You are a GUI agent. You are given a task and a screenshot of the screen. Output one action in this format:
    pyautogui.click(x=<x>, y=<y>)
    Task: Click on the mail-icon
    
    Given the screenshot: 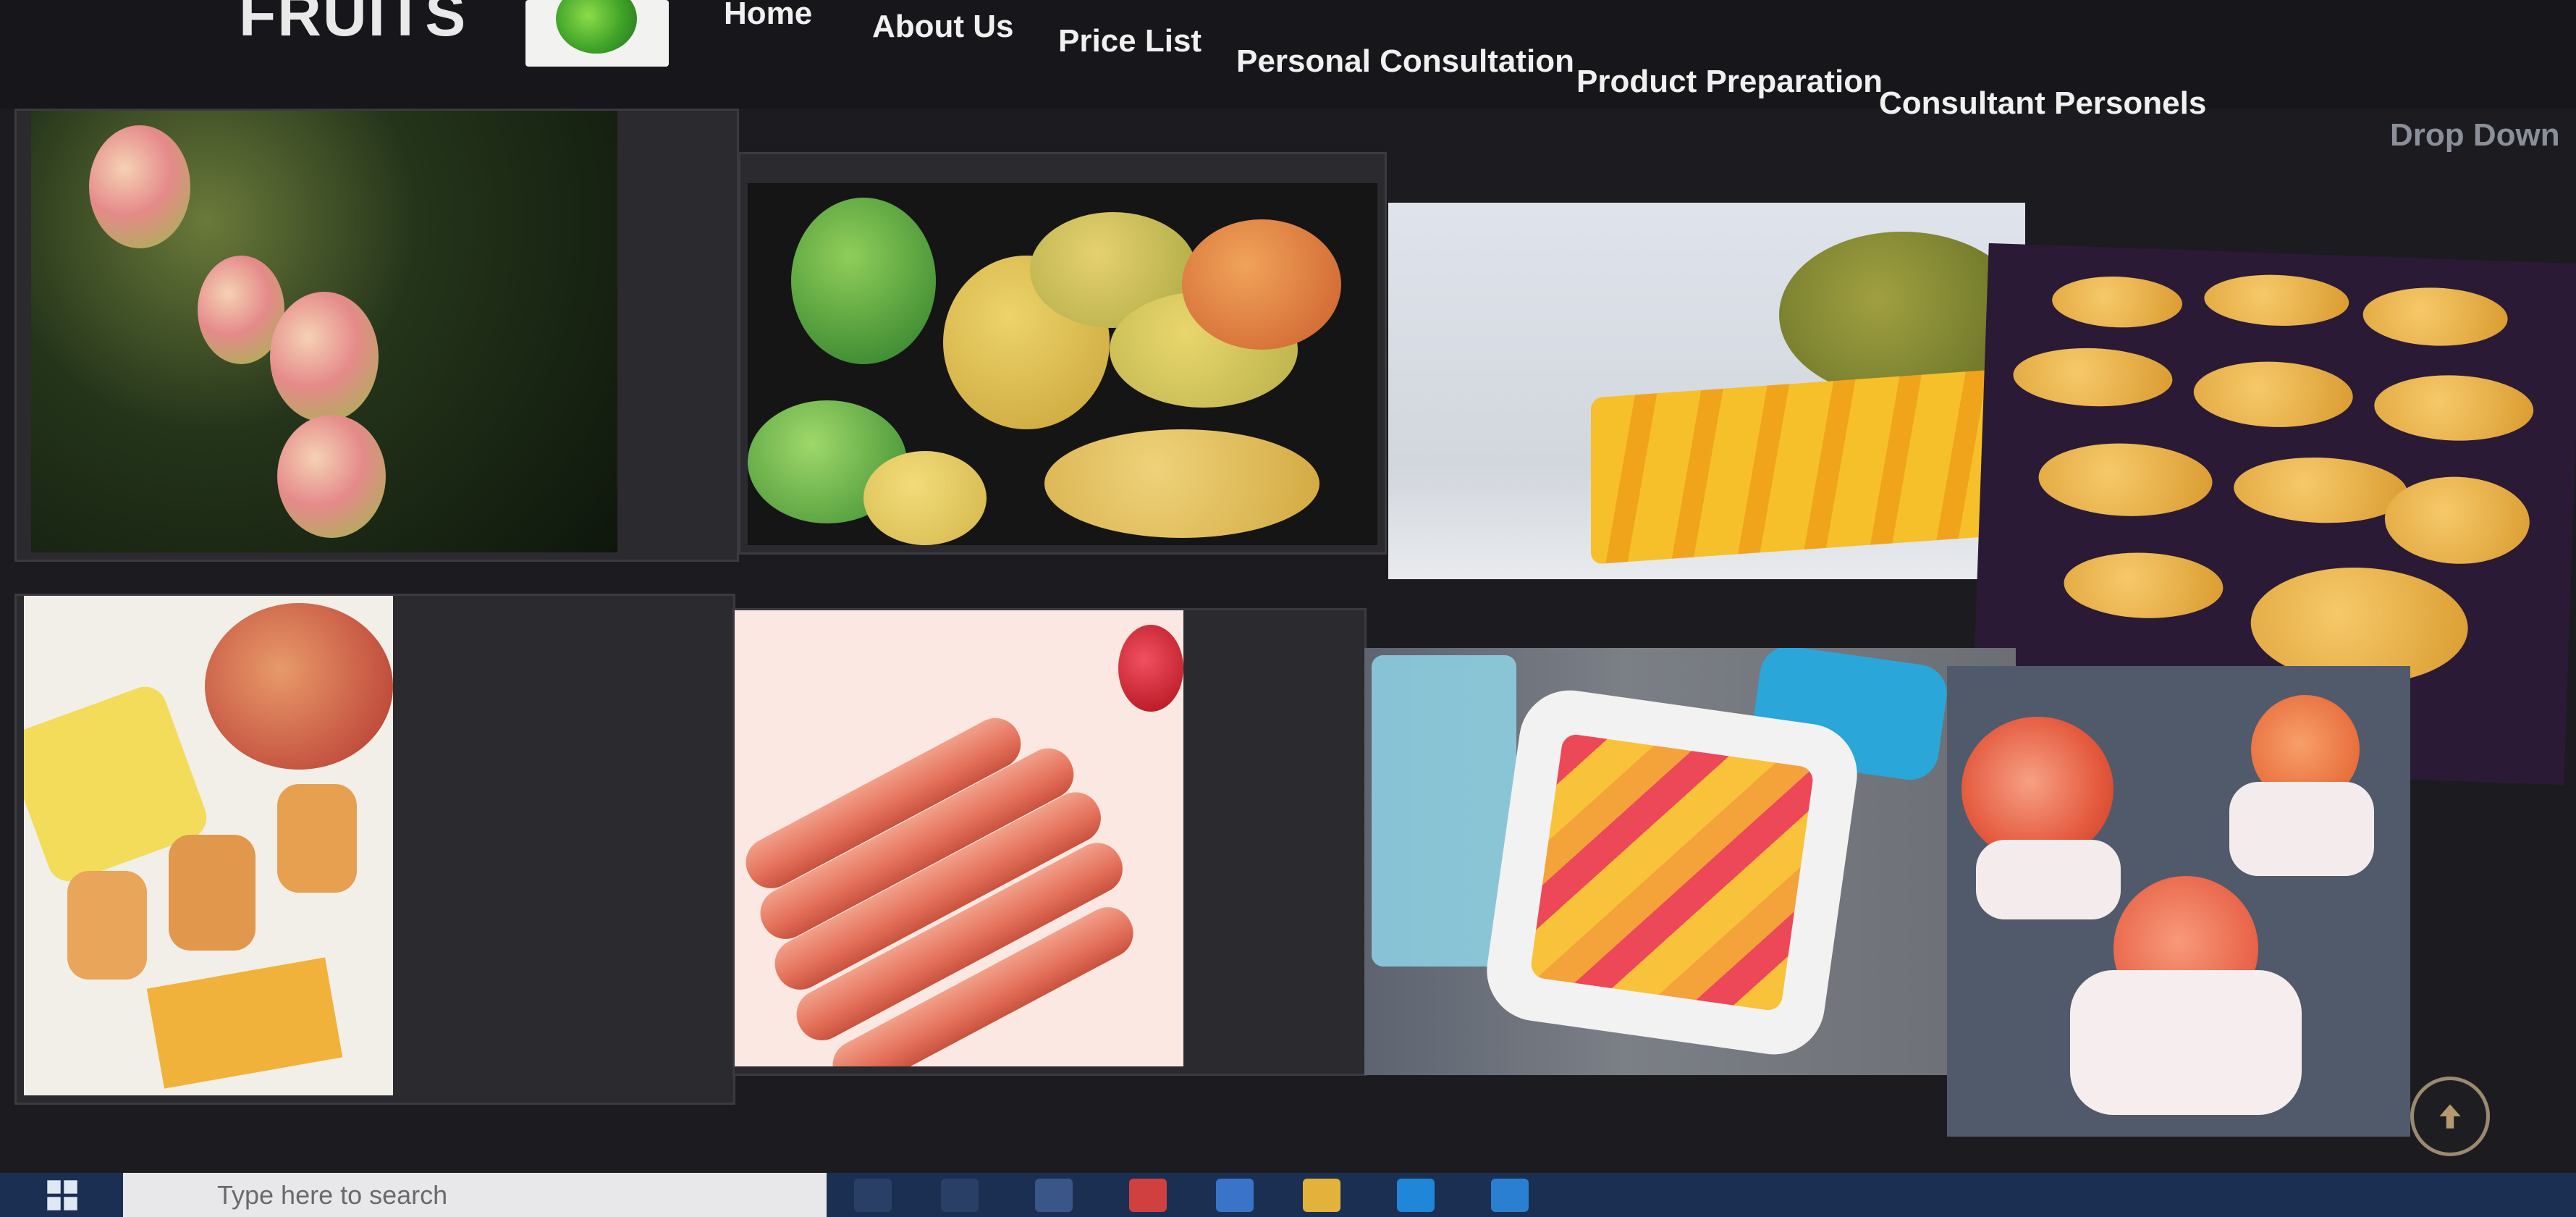 What is the action you would take?
    pyautogui.click(x=1235, y=1195)
    